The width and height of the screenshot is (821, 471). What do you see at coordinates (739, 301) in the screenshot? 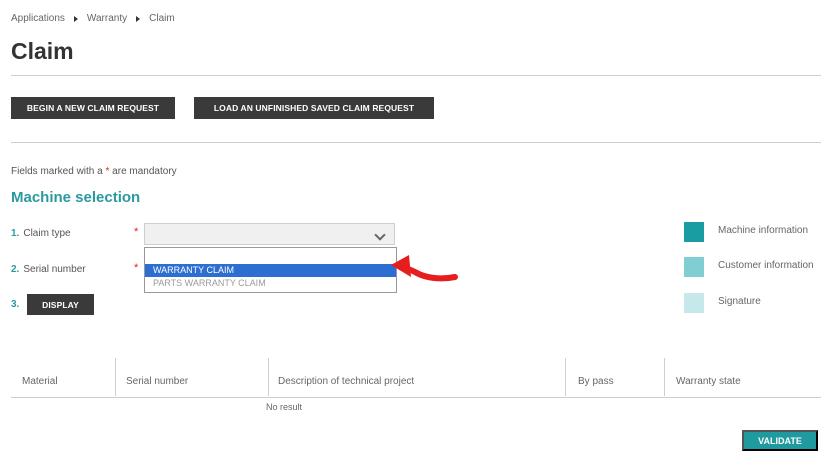
I see `signature-label: Signature` at bounding box center [739, 301].